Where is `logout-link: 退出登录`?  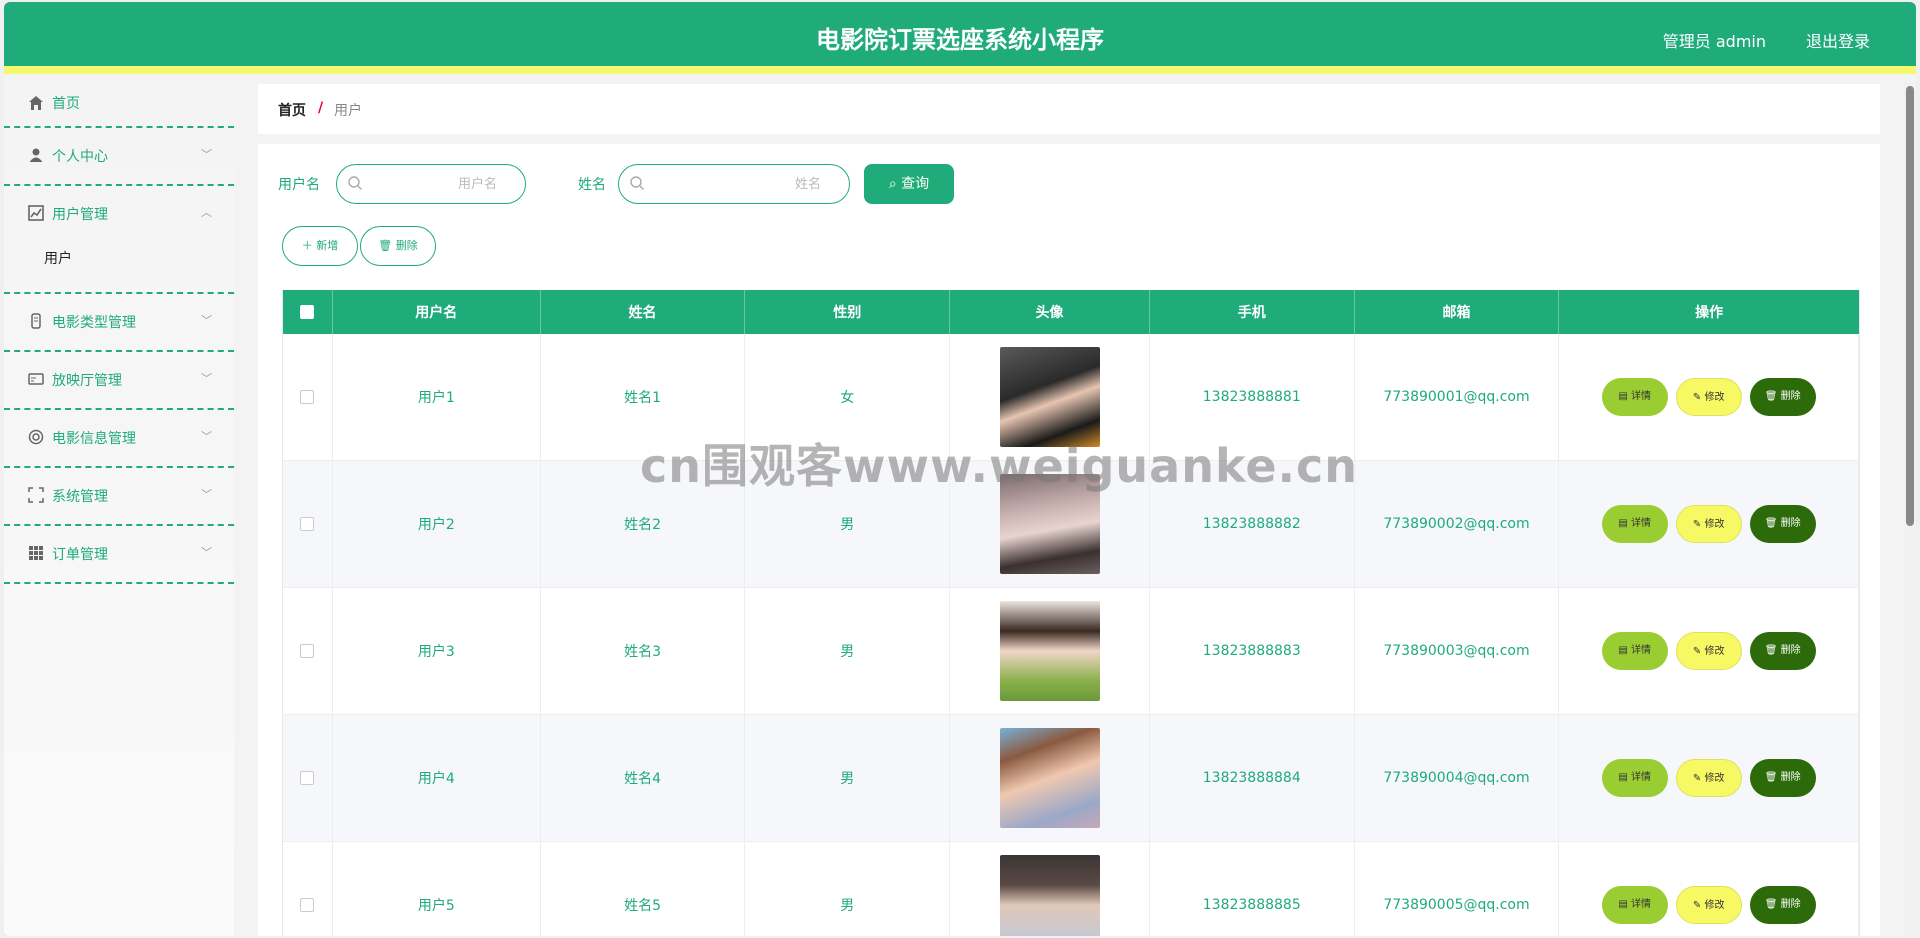 logout-link: 退出登录 is located at coordinates (1838, 40).